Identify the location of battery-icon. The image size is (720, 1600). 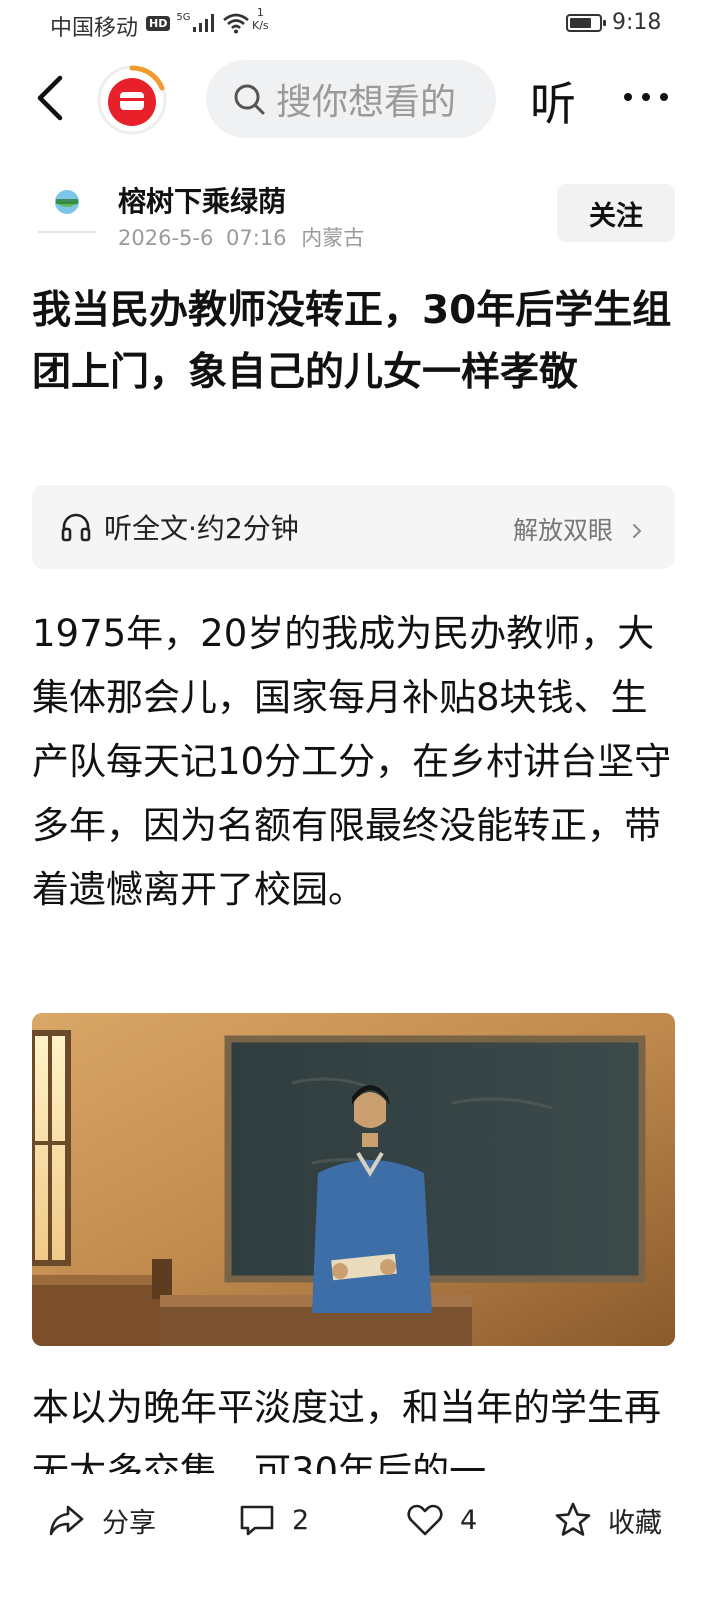
(586, 23).